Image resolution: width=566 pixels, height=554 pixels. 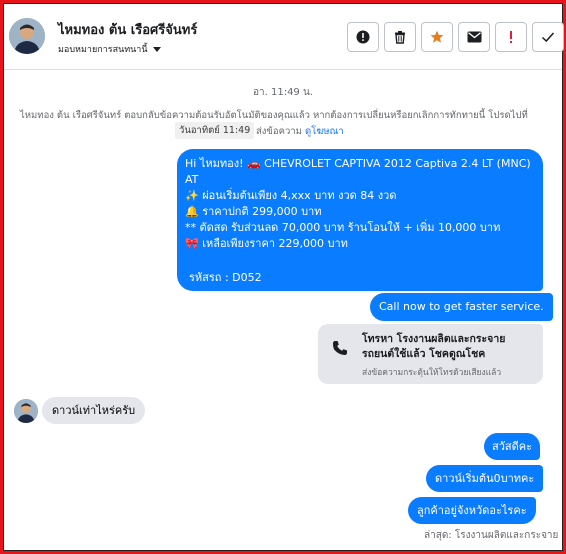 I want to click on contact-avatar-small, so click(x=26, y=411).